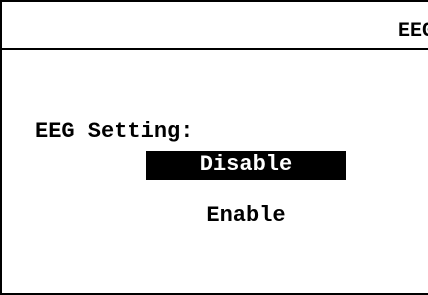  I want to click on option-disable: Disable, so click(246, 165).